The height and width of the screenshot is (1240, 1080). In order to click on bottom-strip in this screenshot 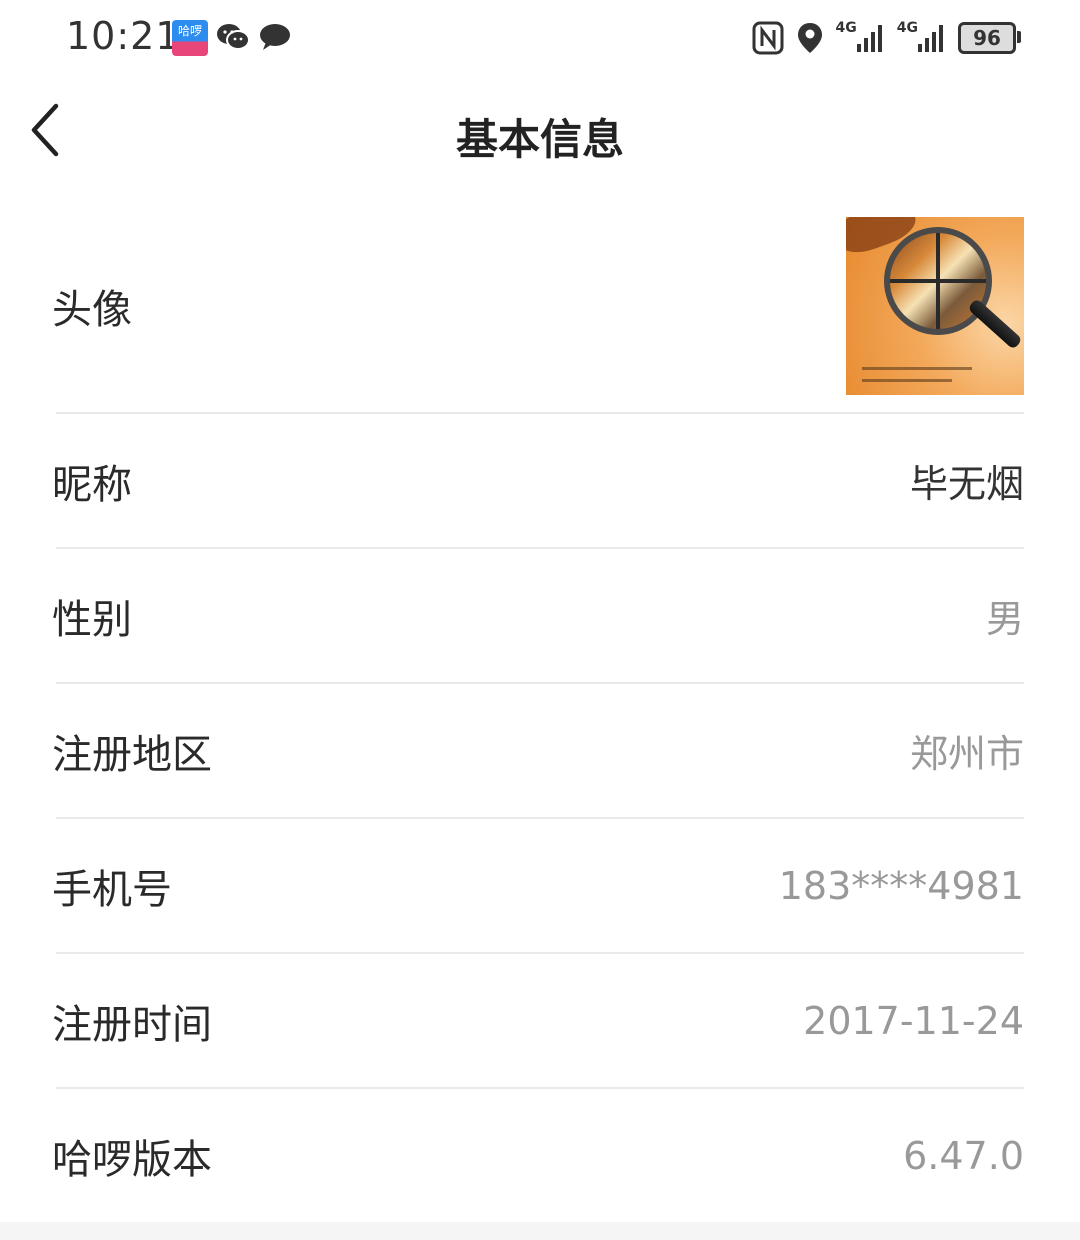, I will do `click(540, 1231)`.